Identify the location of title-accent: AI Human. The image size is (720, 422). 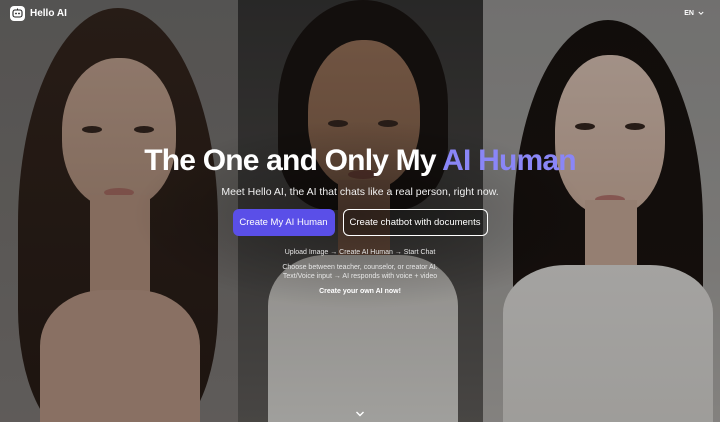
(509, 160).